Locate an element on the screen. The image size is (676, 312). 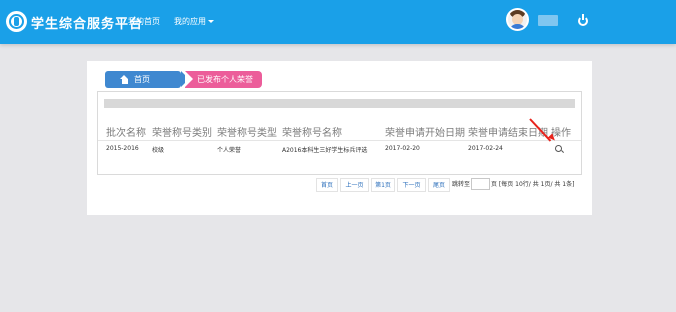
nav-my-apps: 我的应用 is located at coordinates (194, 21).